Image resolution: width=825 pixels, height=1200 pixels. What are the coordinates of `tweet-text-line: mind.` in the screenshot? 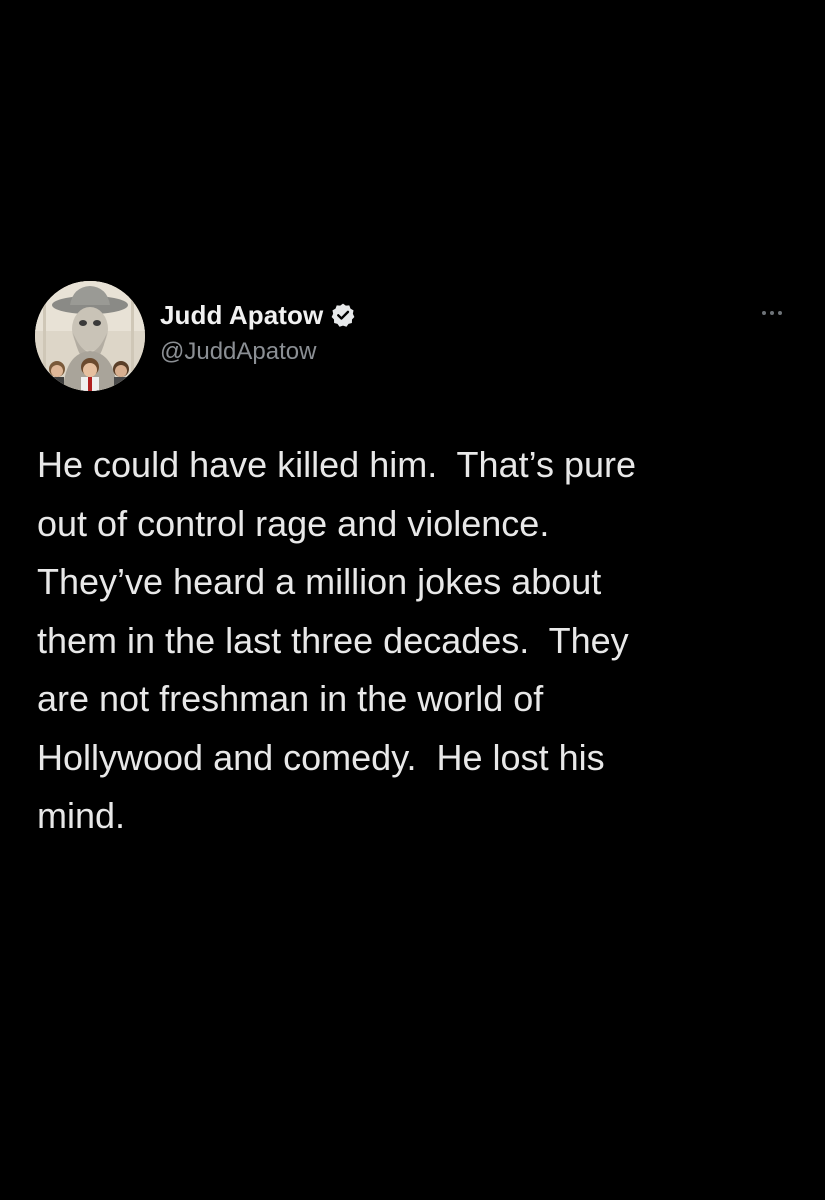 It's located at (81, 815).